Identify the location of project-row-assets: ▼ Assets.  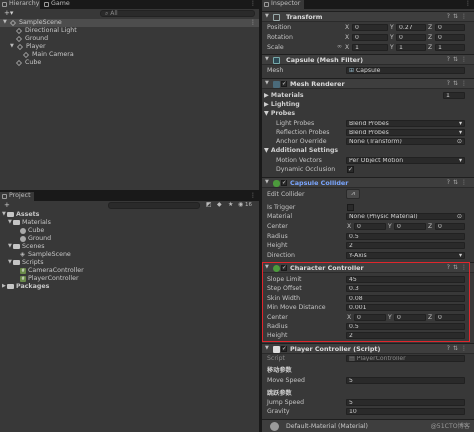
(129, 215).